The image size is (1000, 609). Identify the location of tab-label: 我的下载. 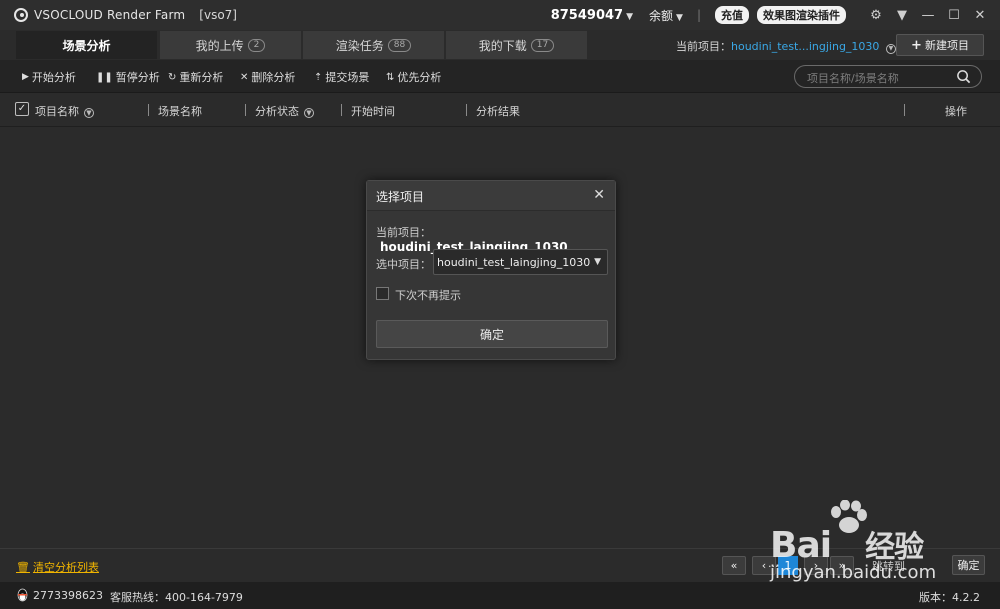
(502, 45).